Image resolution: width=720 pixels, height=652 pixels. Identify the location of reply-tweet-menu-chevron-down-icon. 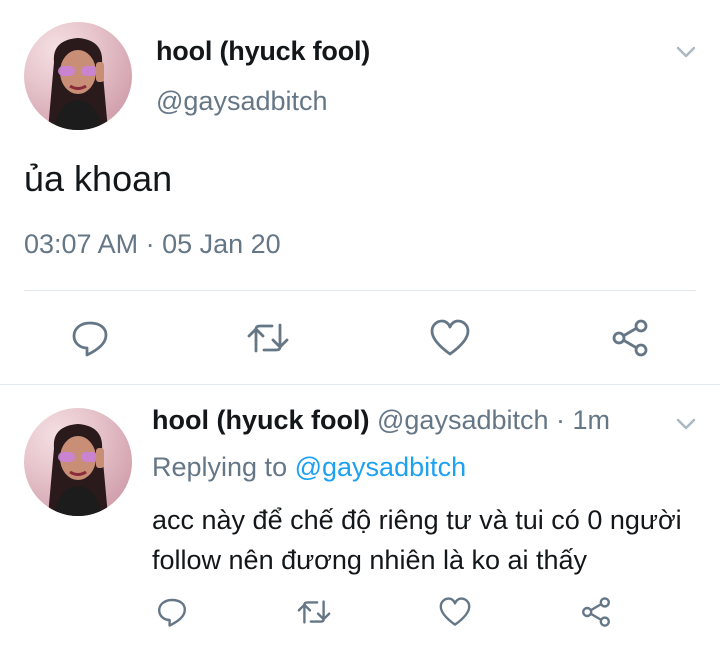
(686, 424).